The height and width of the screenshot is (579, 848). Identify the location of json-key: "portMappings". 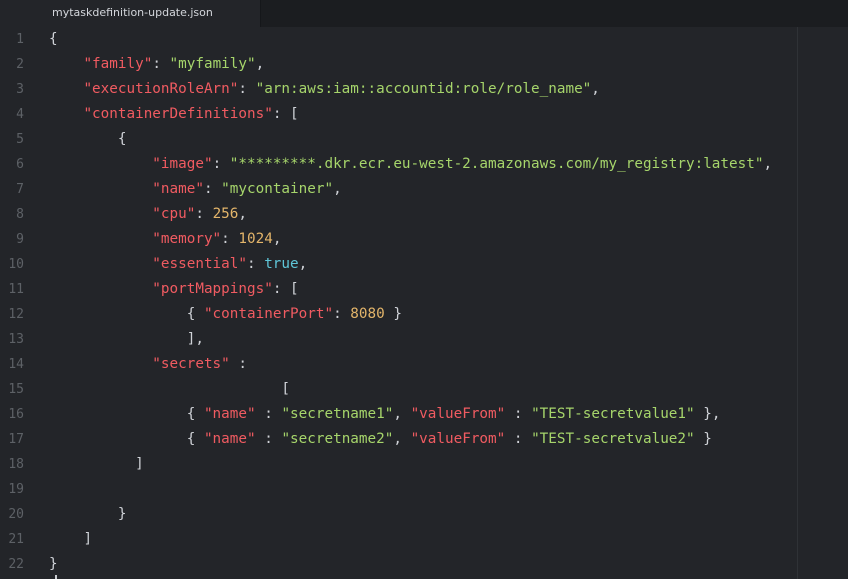
(212, 289).